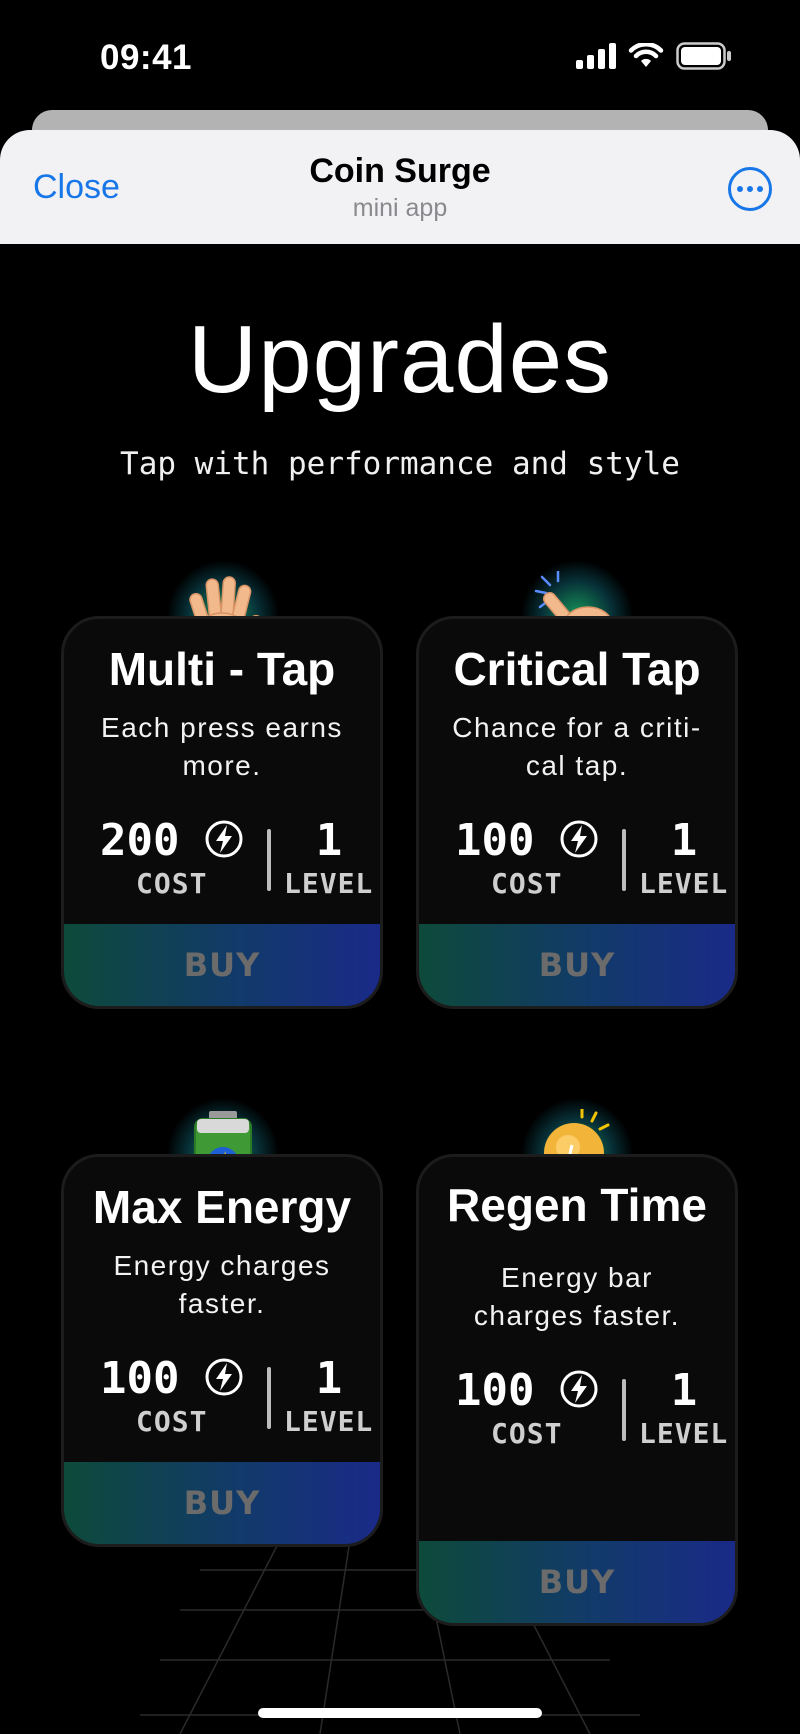  What do you see at coordinates (222, 669) in the screenshot?
I see `card-title: Multi - Tap` at bounding box center [222, 669].